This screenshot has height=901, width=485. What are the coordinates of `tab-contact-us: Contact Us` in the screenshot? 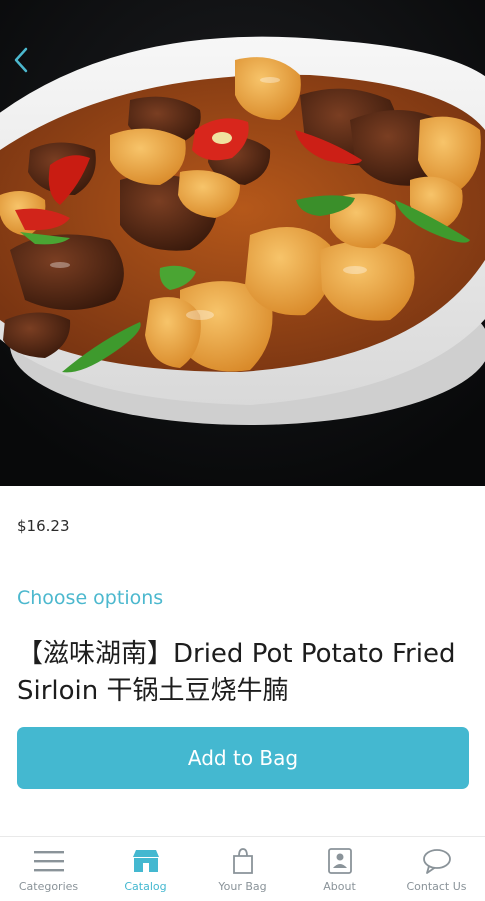 It's located at (436, 869).